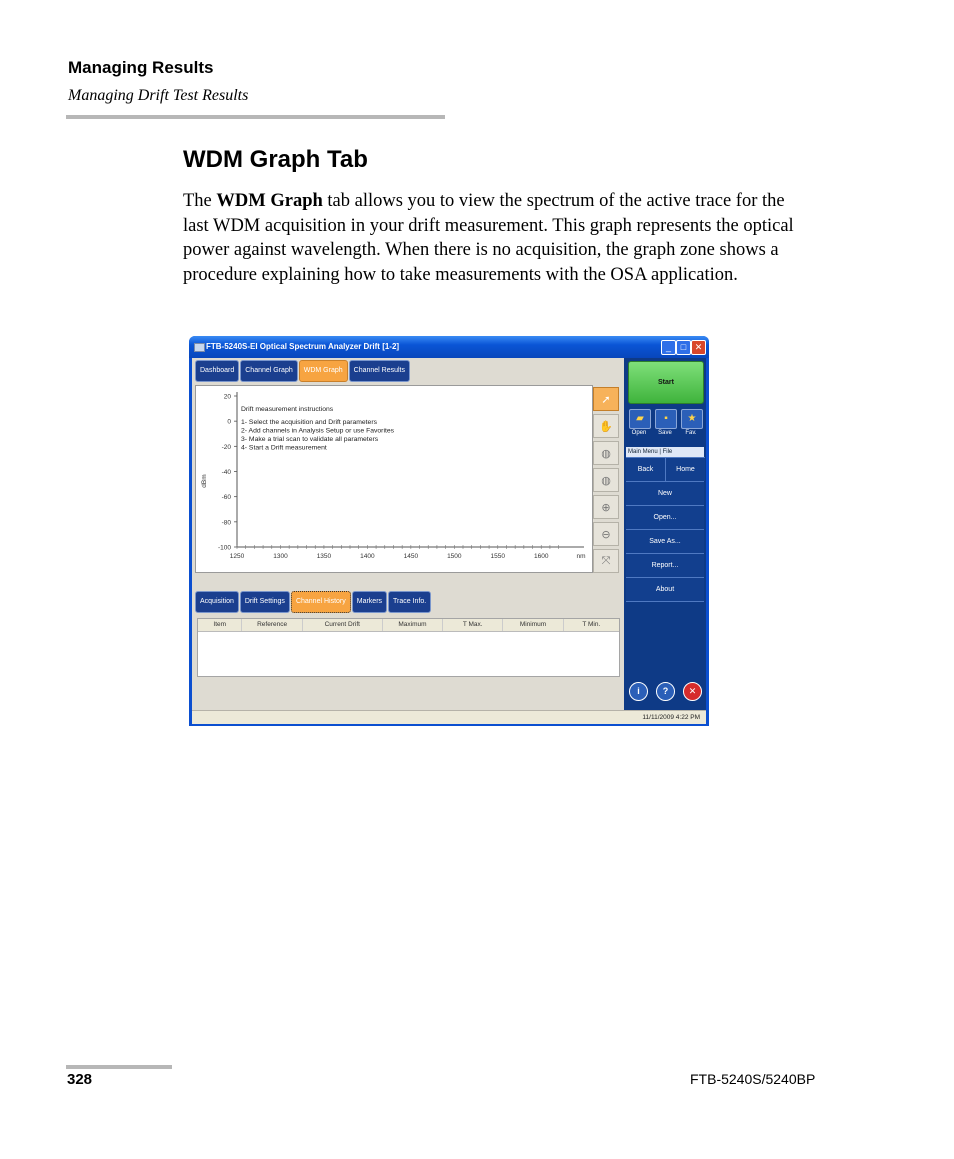 Image resolution: width=954 pixels, height=1159 pixels. What do you see at coordinates (692, 691) in the screenshot?
I see `exit-icon: ✕` at bounding box center [692, 691].